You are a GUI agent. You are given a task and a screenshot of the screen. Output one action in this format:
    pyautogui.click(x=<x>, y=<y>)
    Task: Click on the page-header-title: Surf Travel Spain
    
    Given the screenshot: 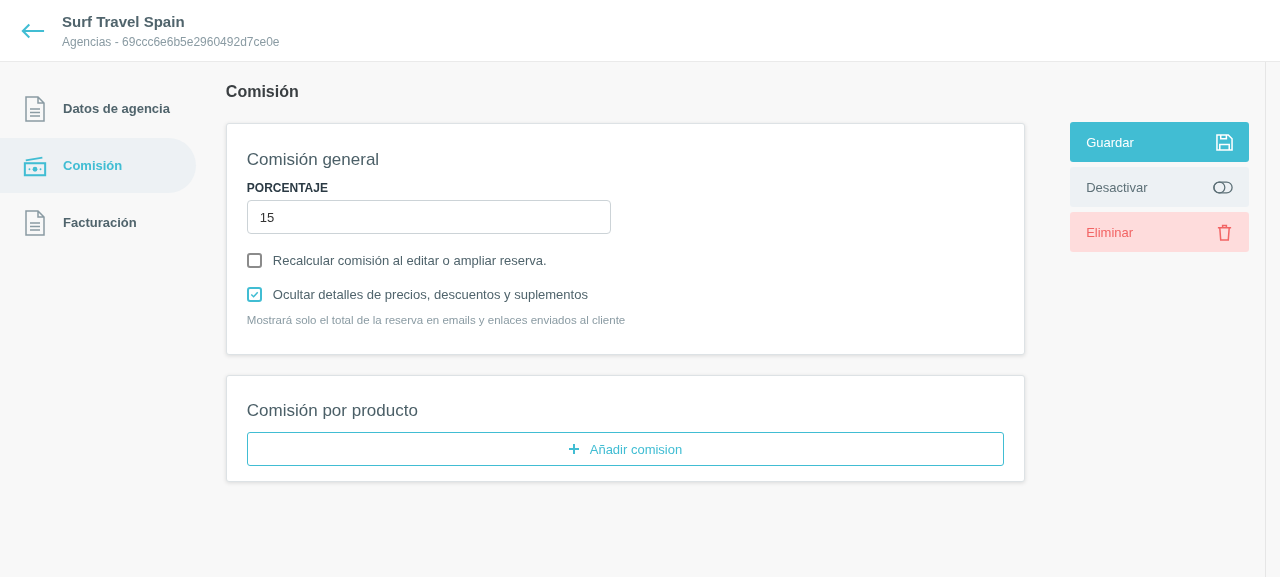 What is the action you would take?
    pyautogui.click(x=124, y=21)
    